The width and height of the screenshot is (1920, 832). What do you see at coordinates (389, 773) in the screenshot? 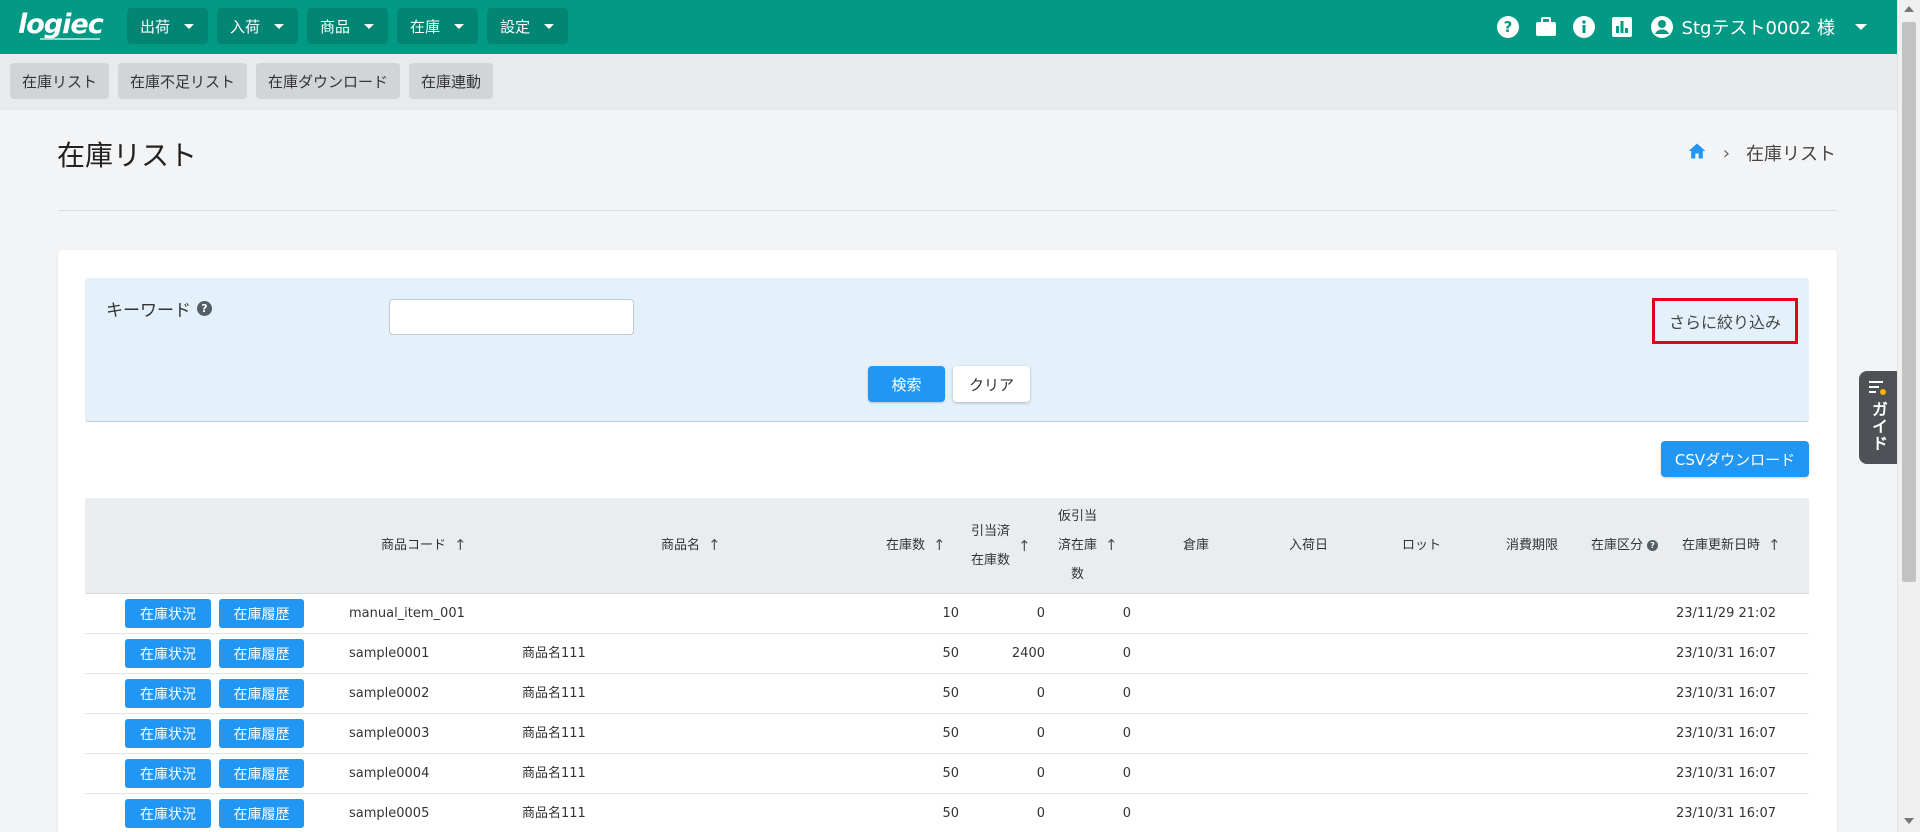
I see `cell-product-code: sample0004` at bounding box center [389, 773].